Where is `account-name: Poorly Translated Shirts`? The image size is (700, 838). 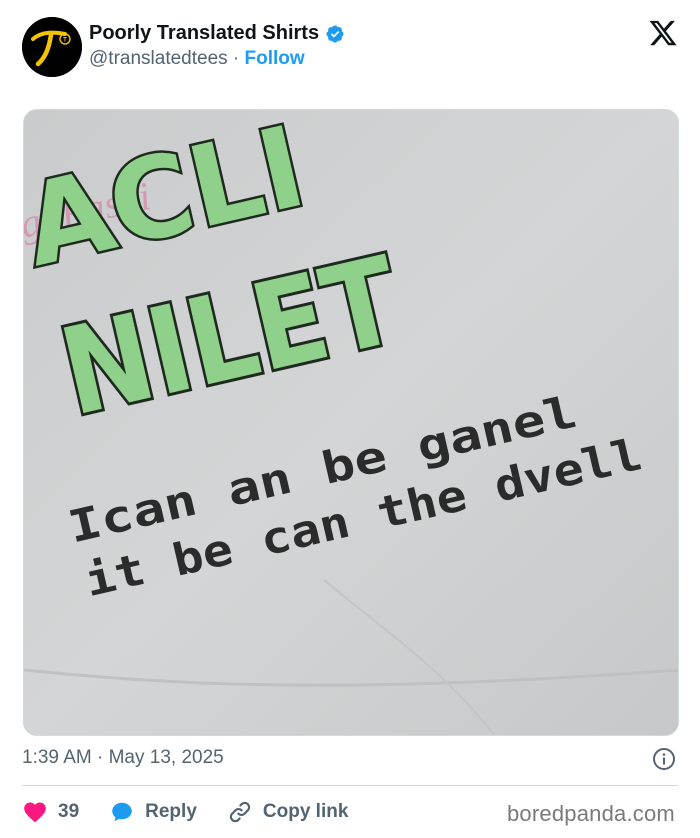 account-name: Poorly Translated Shirts is located at coordinates (204, 33).